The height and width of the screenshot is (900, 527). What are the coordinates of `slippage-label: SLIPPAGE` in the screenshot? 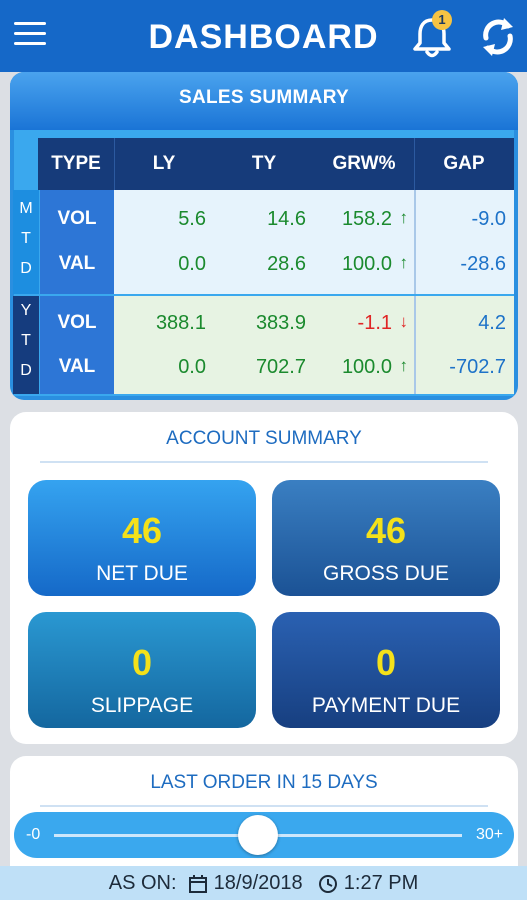 It's located at (142, 705).